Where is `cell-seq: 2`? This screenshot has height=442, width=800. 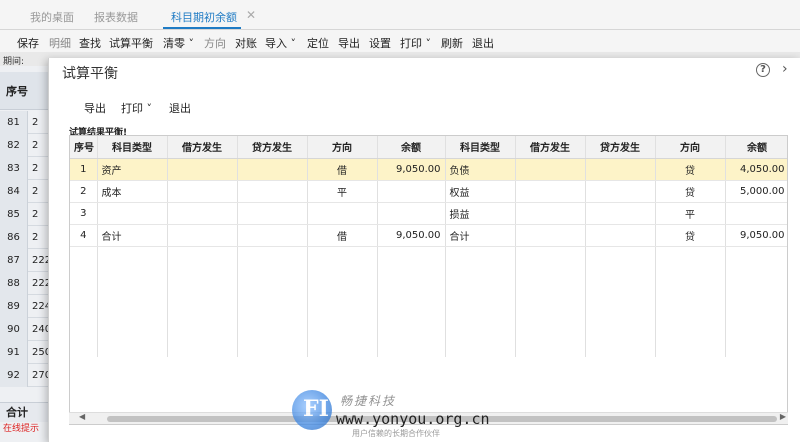 cell-seq: 2 is located at coordinates (84, 191).